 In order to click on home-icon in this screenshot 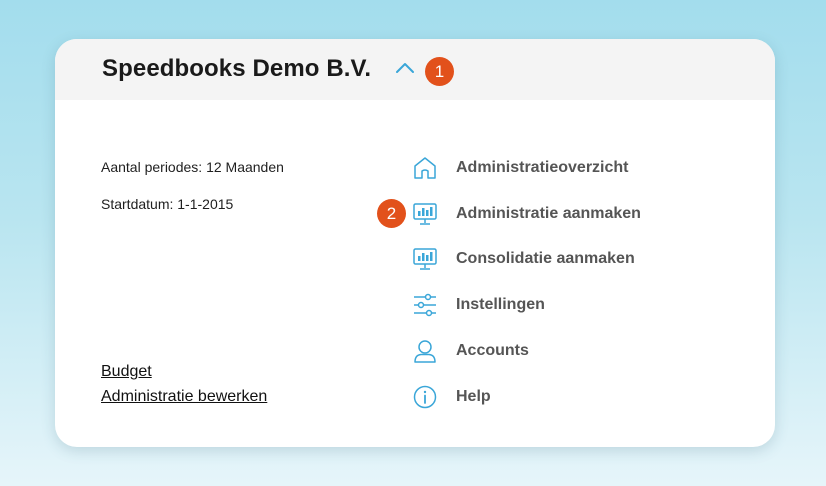, I will do `click(425, 168)`.